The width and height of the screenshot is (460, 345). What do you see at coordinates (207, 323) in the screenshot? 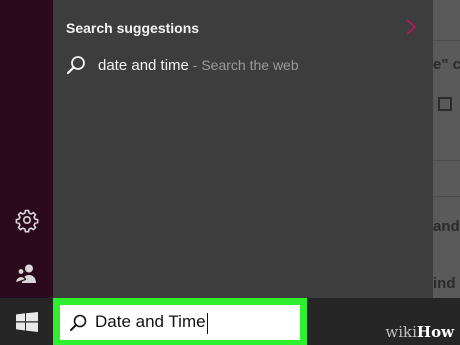
I see `text-cursor` at bounding box center [207, 323].